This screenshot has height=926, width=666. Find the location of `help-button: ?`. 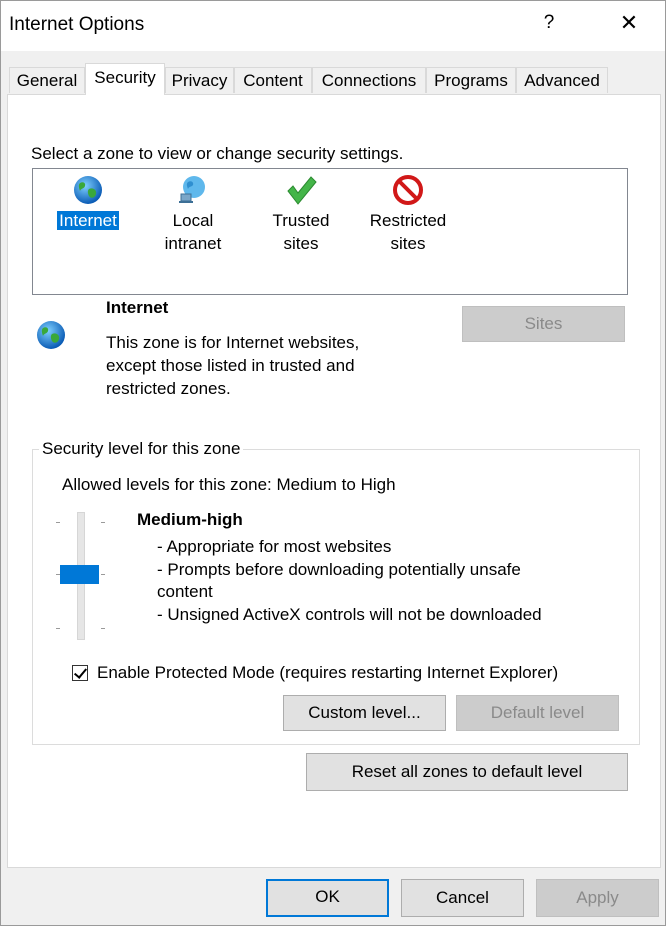

help-button: ? is located at coordinates (549, 23).